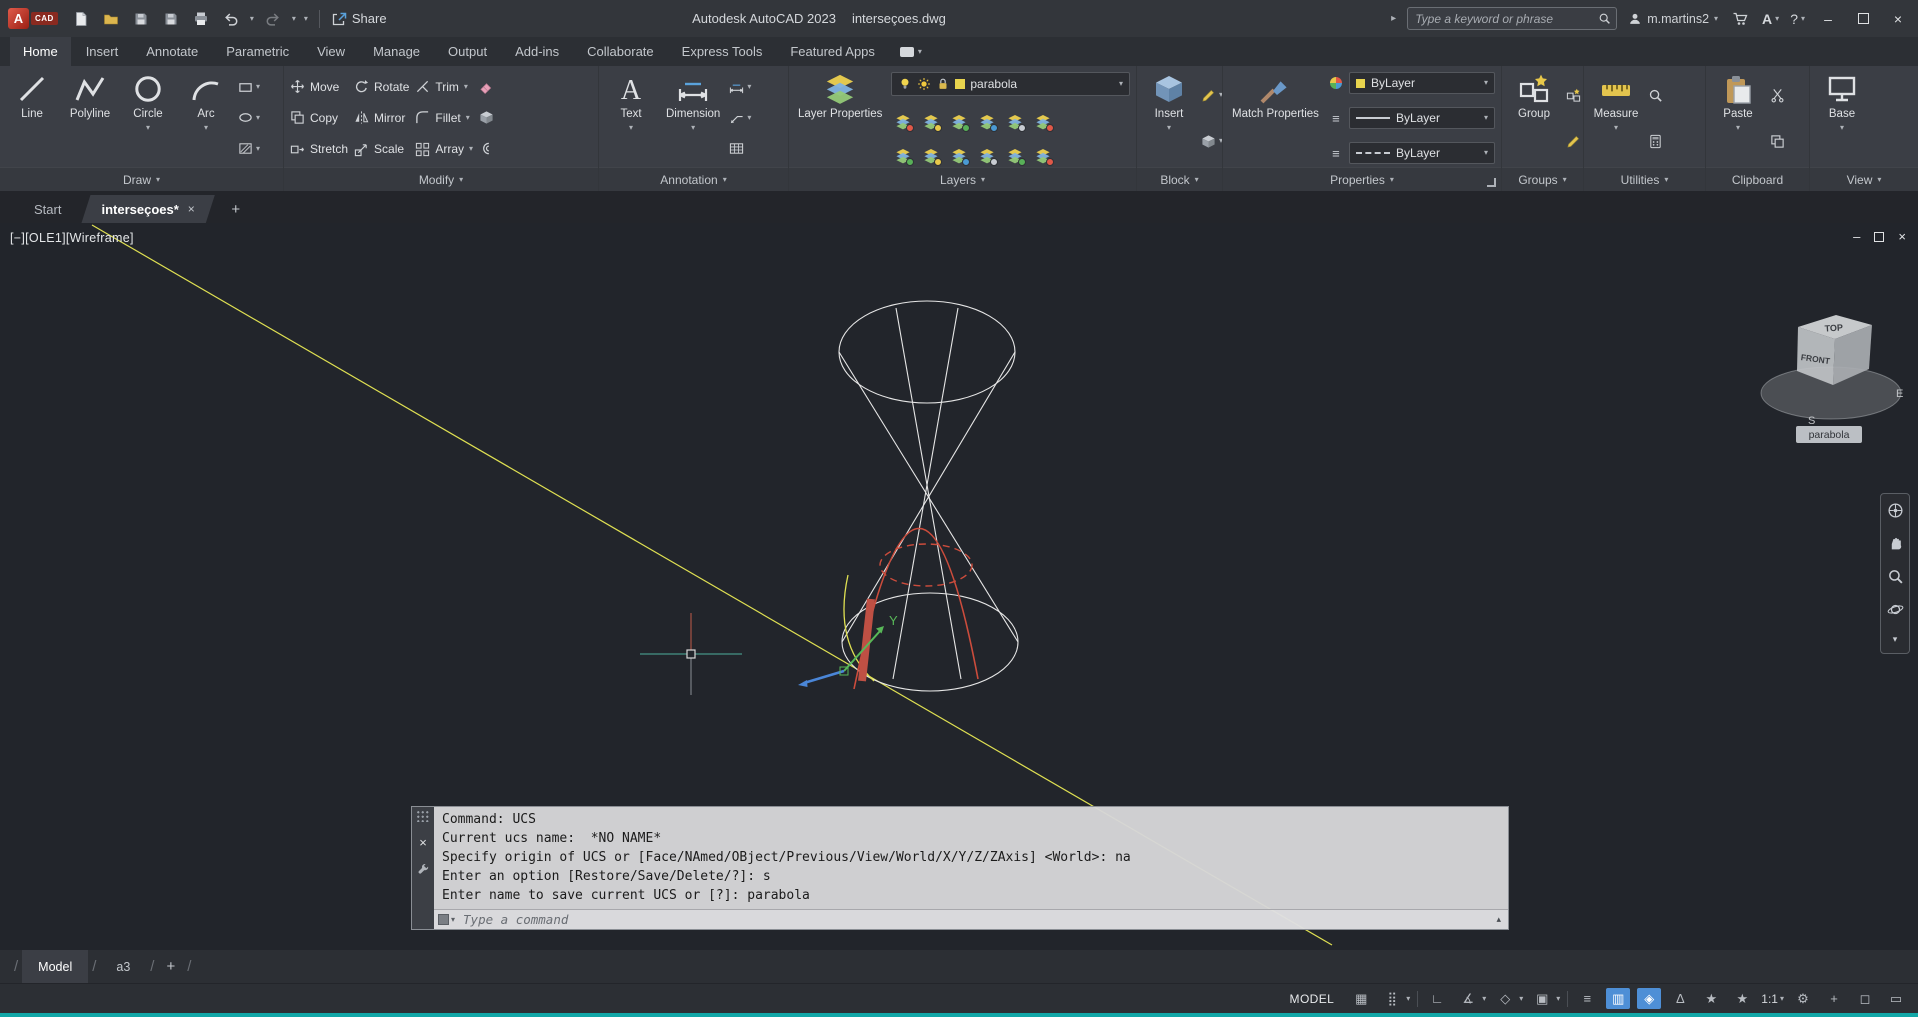  Describe the element at coordinates (1740, 19) in the screenshot. I see `app-store-button` at that location.